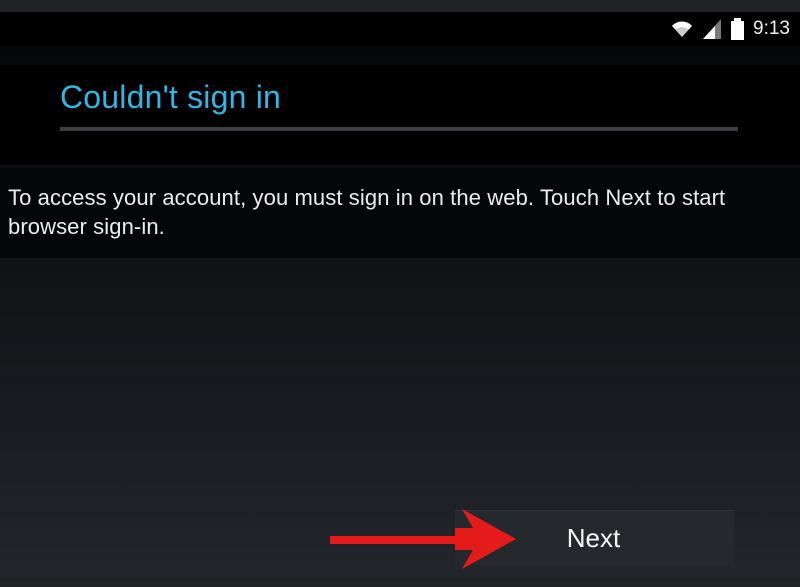  Describe the element at coordinates (682, 29) in the screenshot. I see `wifi-icon` at that location.